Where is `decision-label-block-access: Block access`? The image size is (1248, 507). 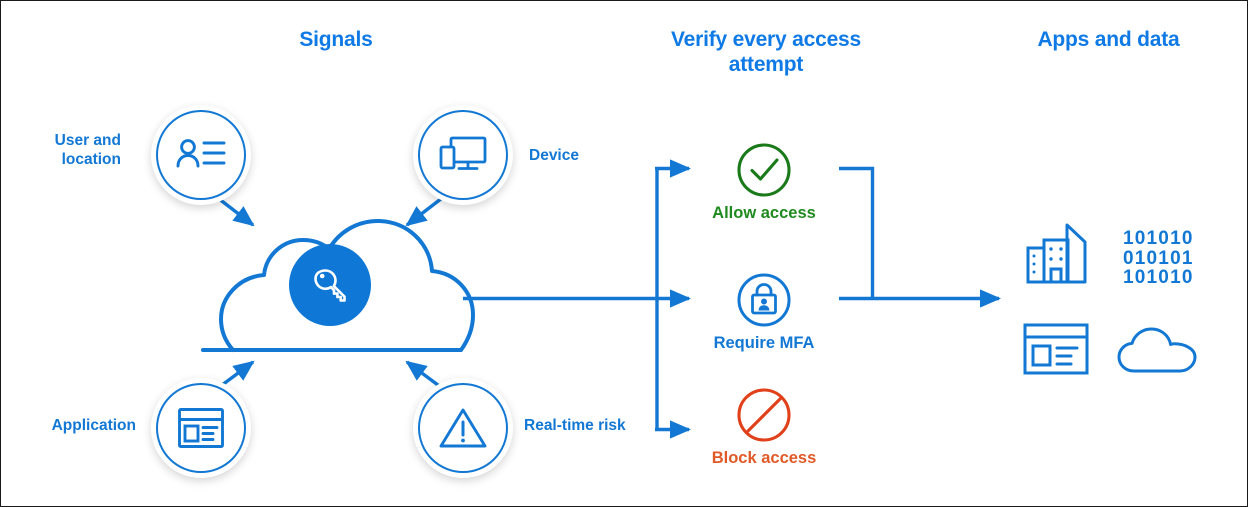
decision-label-block-access: Block access is located at coordinates (764, 458).